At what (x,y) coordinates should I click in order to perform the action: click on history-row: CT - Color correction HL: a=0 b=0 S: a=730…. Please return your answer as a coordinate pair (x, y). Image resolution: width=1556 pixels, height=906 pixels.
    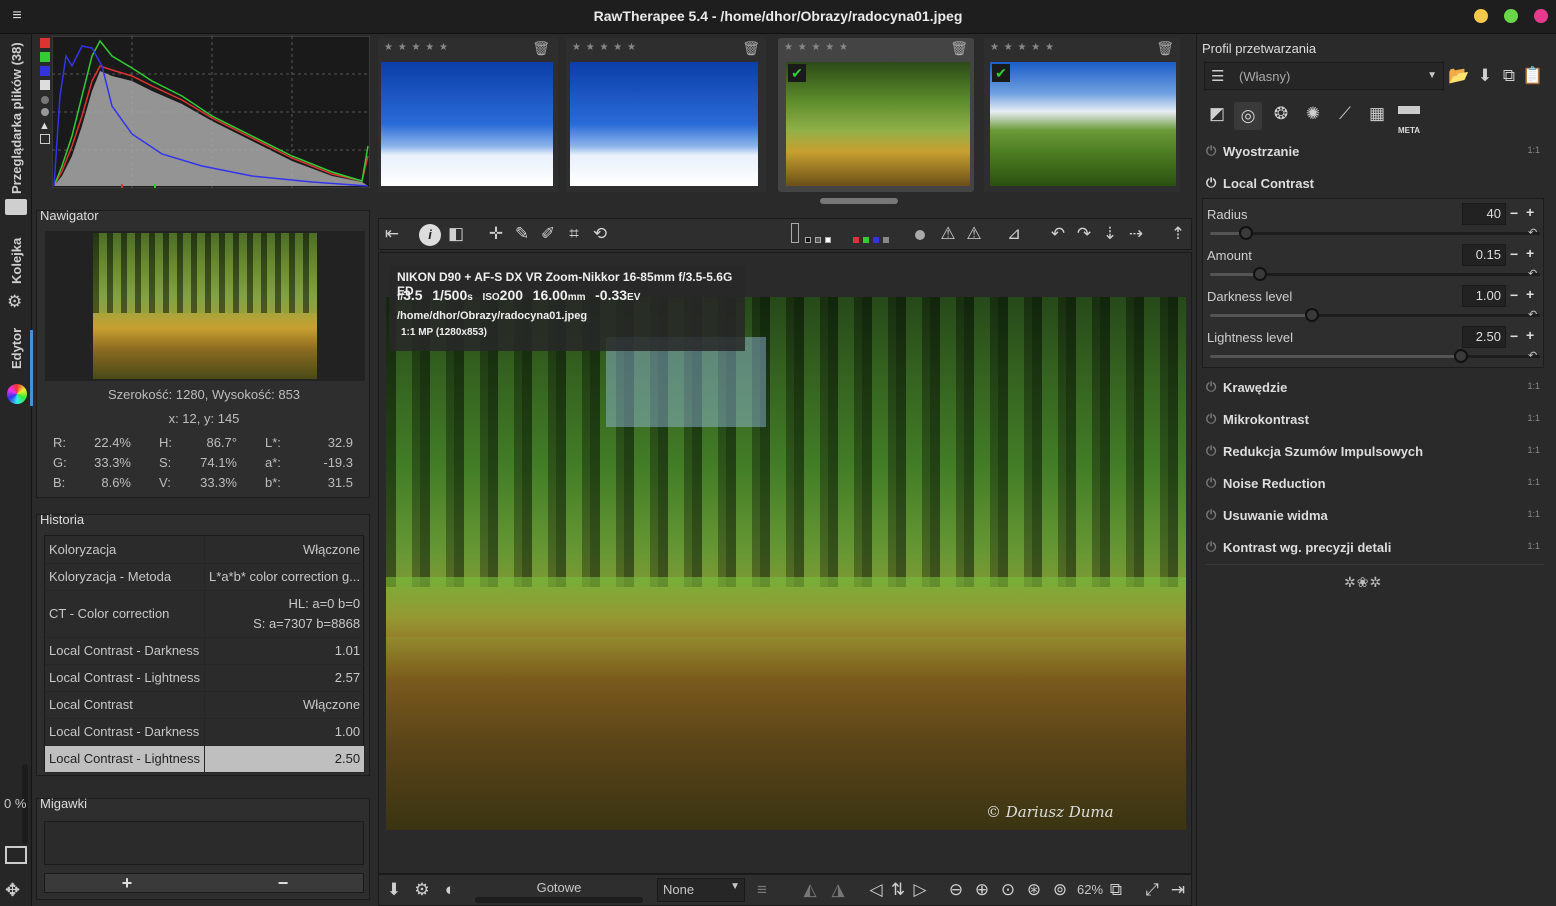
    Looking at the image, I should click on (205, 614).